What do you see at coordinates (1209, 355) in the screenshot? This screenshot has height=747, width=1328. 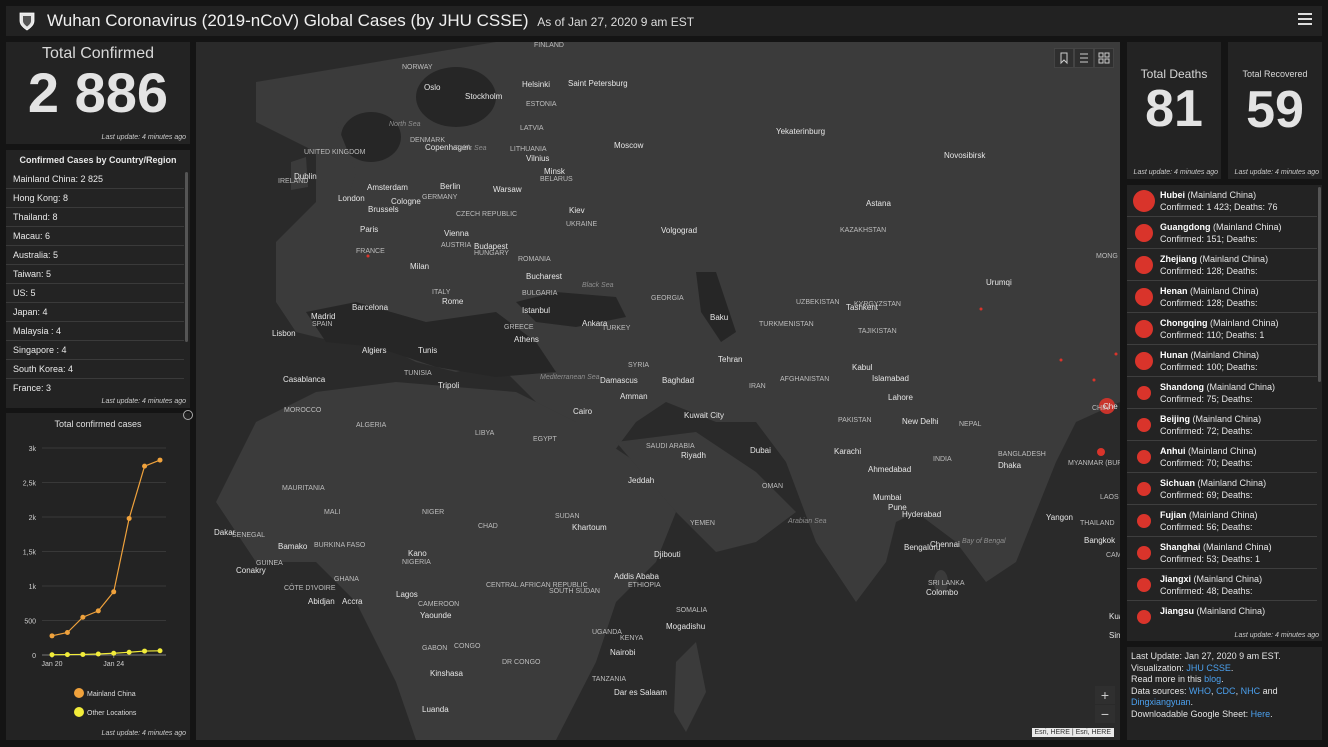 I see `province-name: Hunan (Mainland China)` at bounding box center [1209, 355].